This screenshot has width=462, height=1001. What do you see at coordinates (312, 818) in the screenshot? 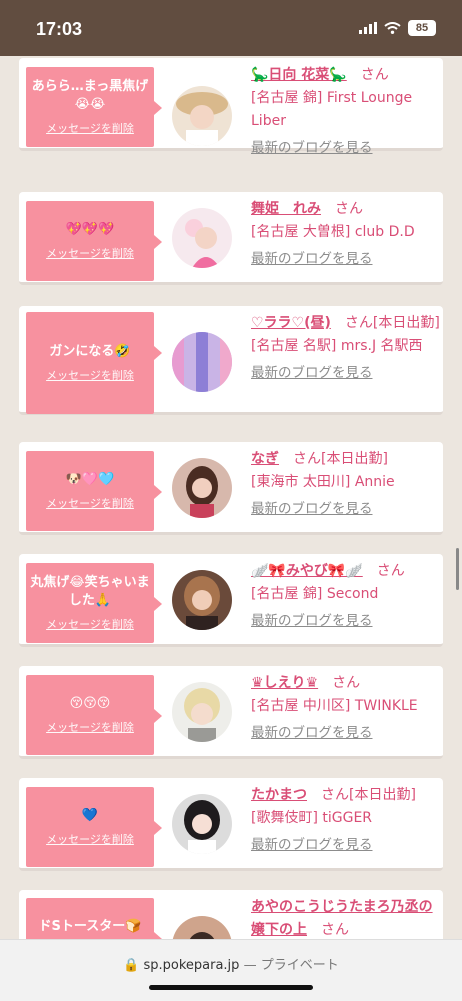
I see `shop-name: [歌舞伎町] tiGGER` at bounding box center [312, 818].